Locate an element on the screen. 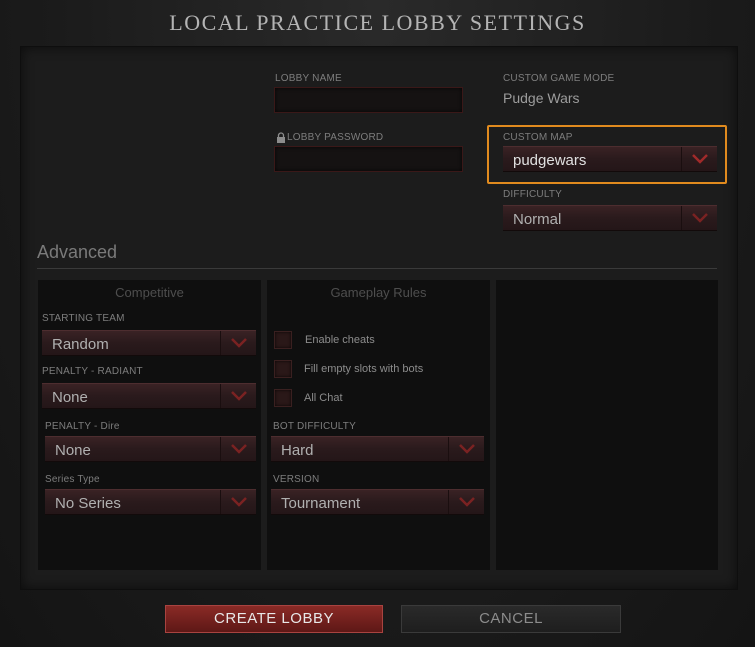  create-lobby-button: CREATE LOBBY is located at coordinates (274, 619).